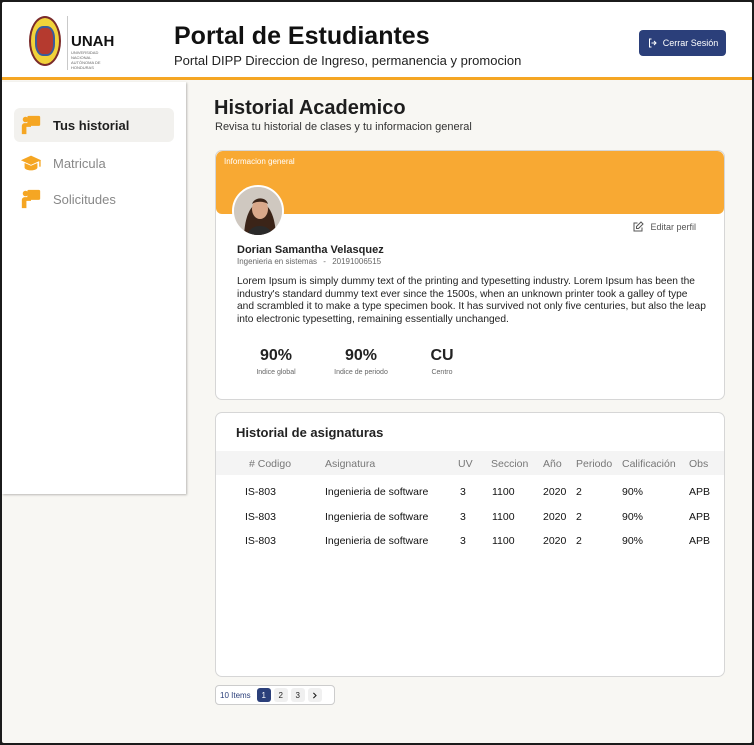 The image size is (754, 745). What do you see at coordinates (649, 464) in the screenshot?
I see `column-header: Calificación` at bounding box center [649, 464].